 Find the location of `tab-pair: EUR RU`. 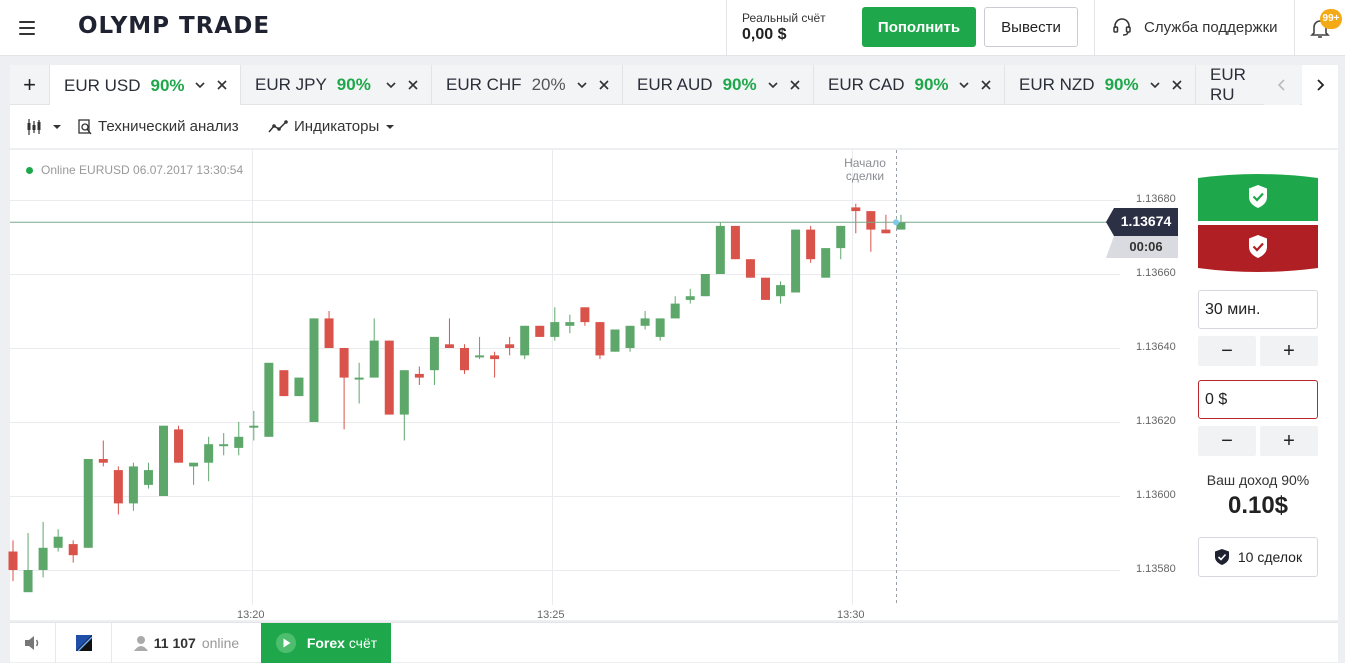

tab-pair: EUR RU is located at coordinates (1228, 84).